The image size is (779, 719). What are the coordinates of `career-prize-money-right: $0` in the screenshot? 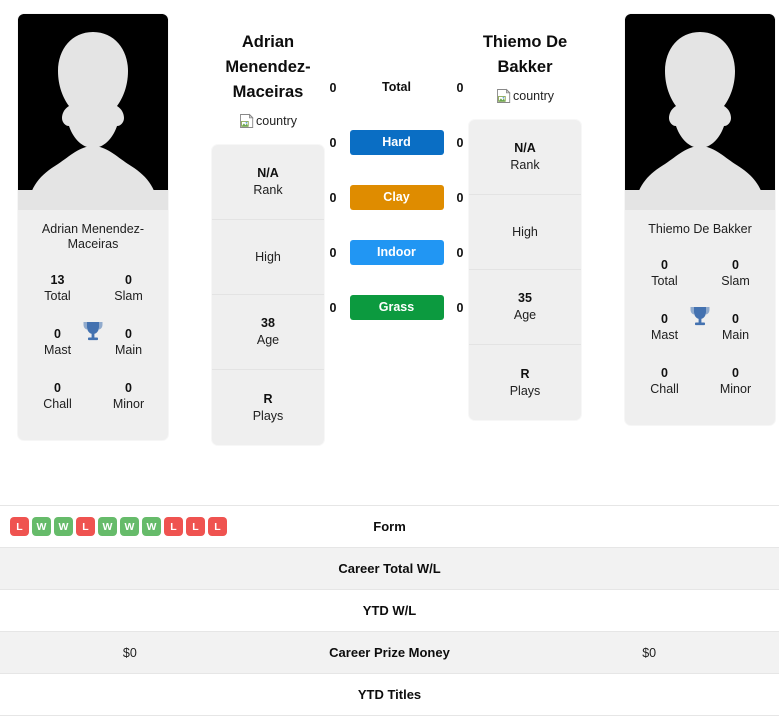 It's located at (649, 652).